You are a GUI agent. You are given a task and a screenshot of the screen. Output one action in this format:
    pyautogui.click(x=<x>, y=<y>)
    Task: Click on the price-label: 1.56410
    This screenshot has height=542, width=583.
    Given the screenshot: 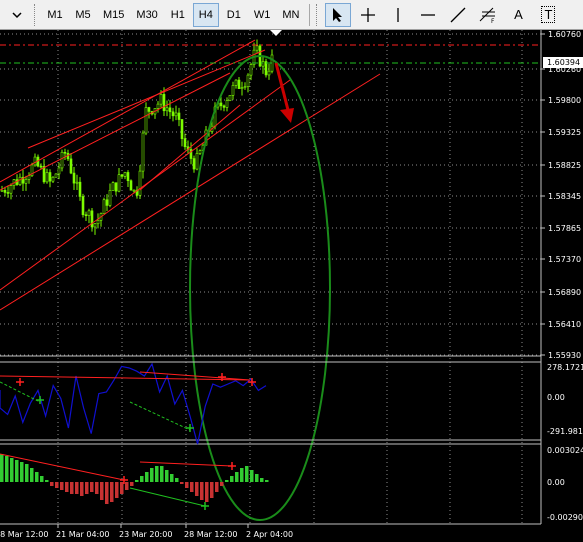 What is the action you would take?
    pyautogui.click(x=564, y=324)
    